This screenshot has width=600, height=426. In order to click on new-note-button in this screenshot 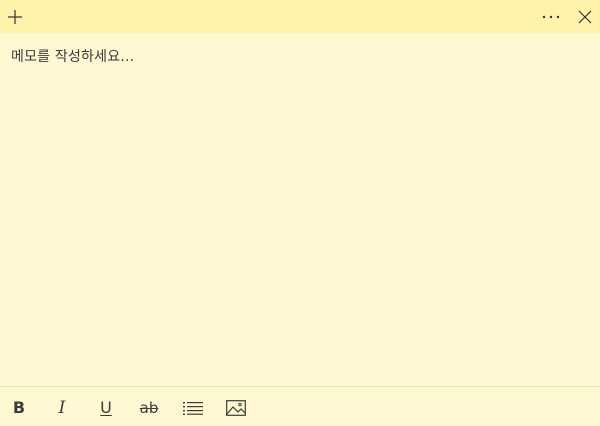, I will do `click(15, 16)`.